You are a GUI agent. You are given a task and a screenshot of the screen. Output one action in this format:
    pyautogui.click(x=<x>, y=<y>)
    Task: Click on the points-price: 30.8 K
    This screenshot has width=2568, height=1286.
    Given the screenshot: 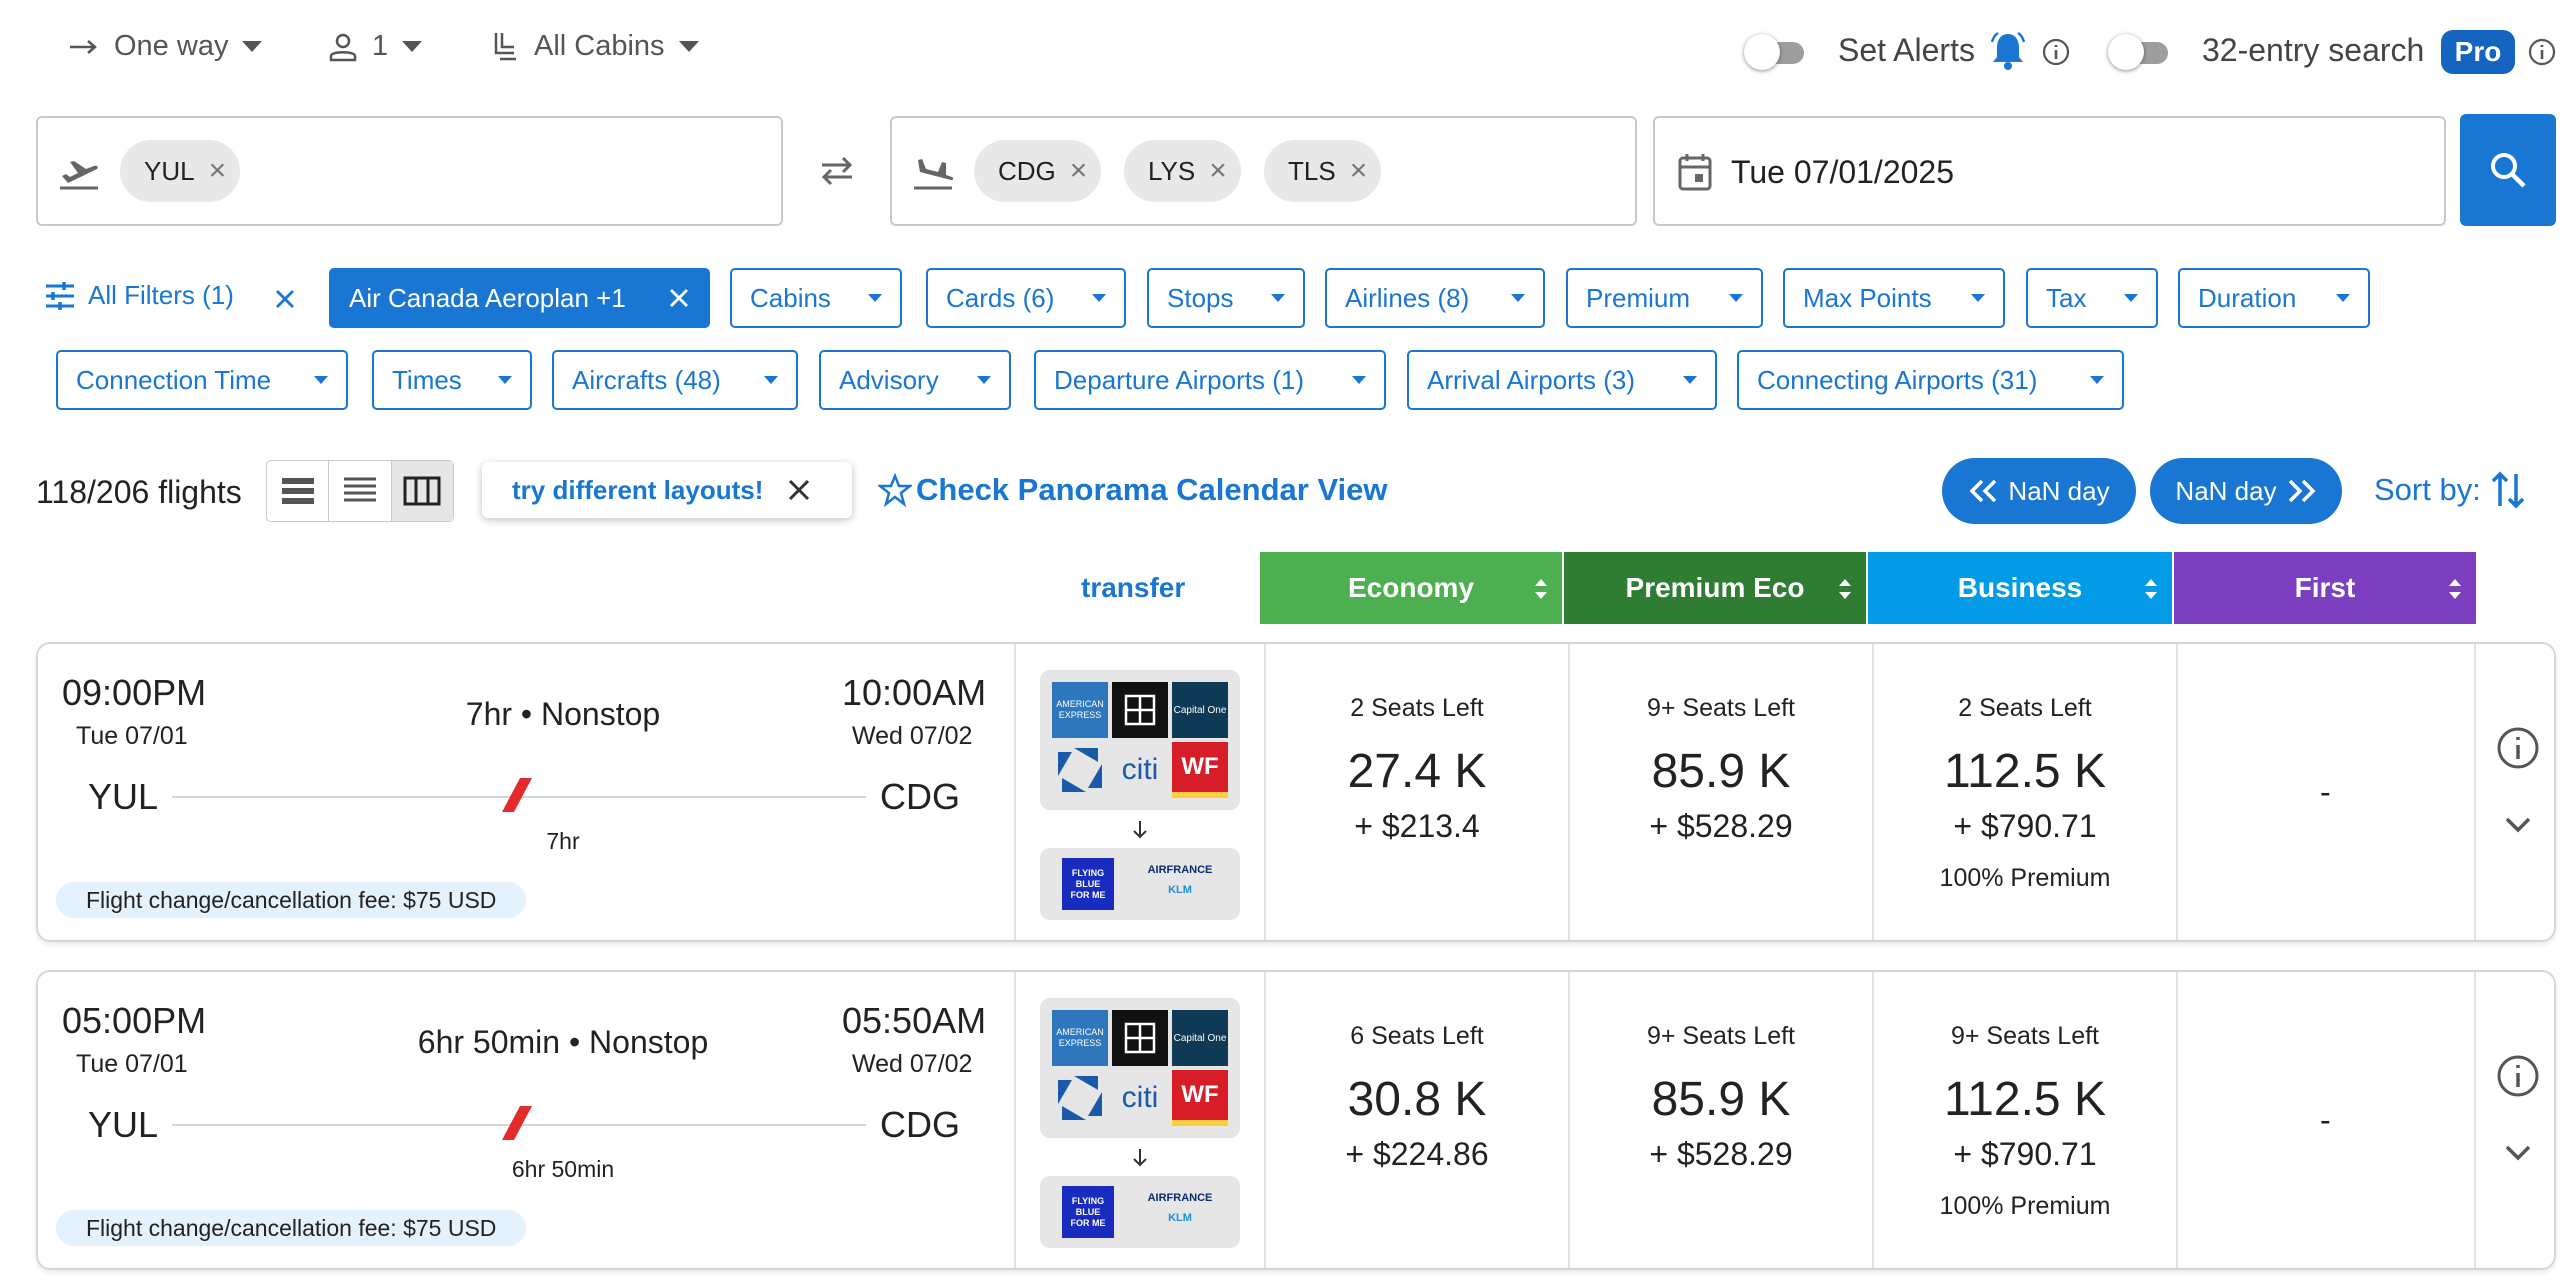 What is the action you would take?
    pyautogui.click(x=1417, y=1099)
    